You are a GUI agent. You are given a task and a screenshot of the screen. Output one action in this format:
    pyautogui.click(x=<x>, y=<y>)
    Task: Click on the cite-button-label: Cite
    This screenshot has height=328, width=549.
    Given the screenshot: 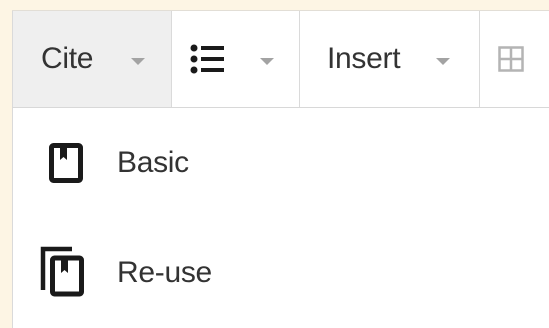 What is the action you would take?
    pyautogui.click(x=67, y=58)
    